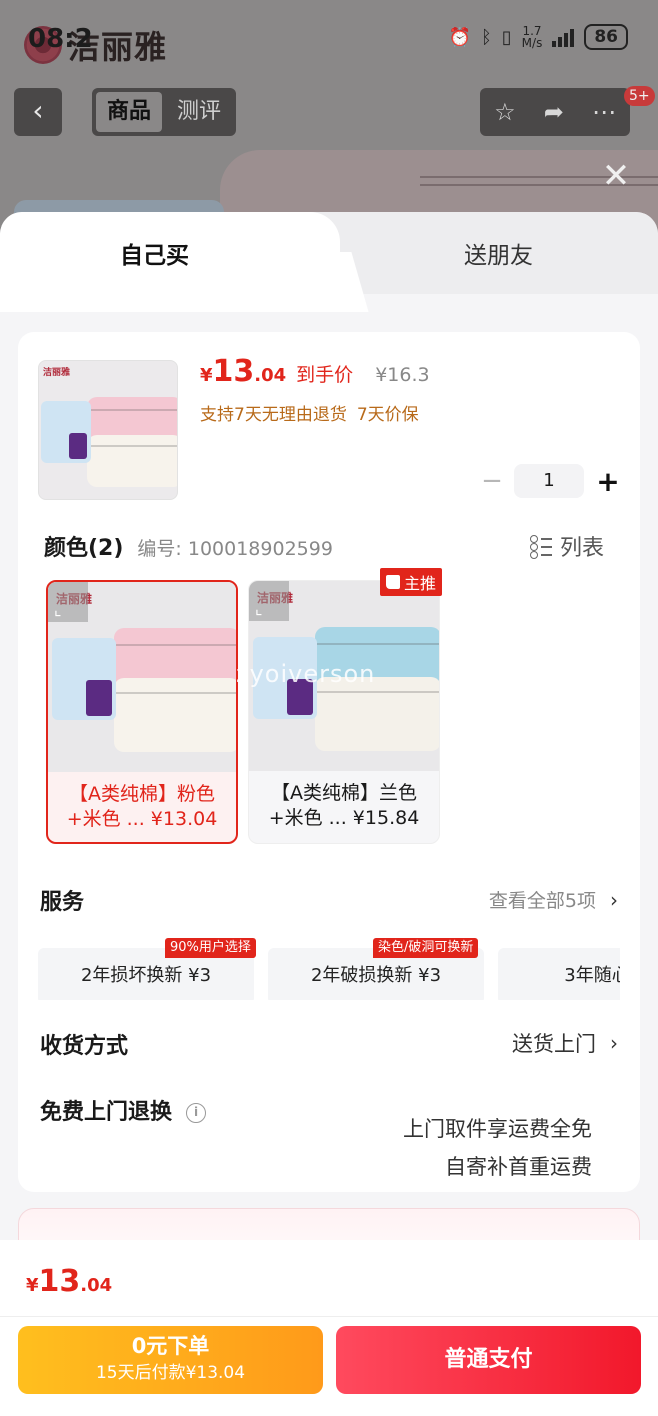  I want to click on bottom-bar: ¥ 13 .04 0元下单 15天后付款¥13.04 普通支付, so click(329, 1328).